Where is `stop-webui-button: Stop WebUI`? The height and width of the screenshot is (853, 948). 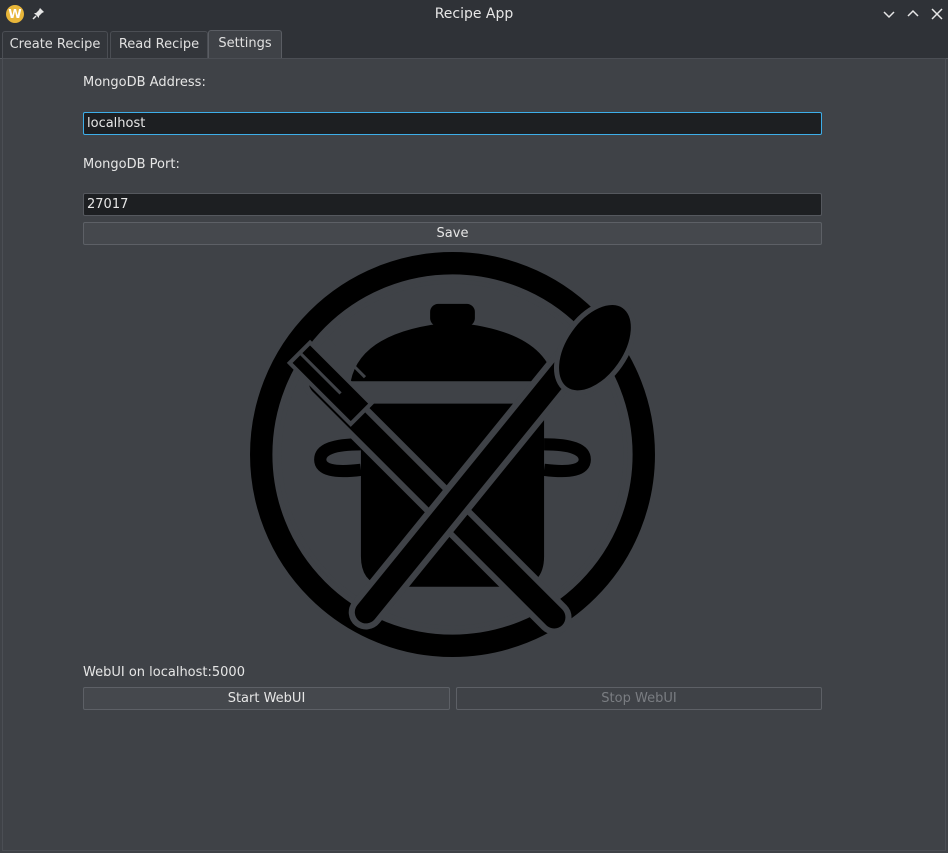
stop-webui-button: Stop WebUI is located at coordinates (639, 698).